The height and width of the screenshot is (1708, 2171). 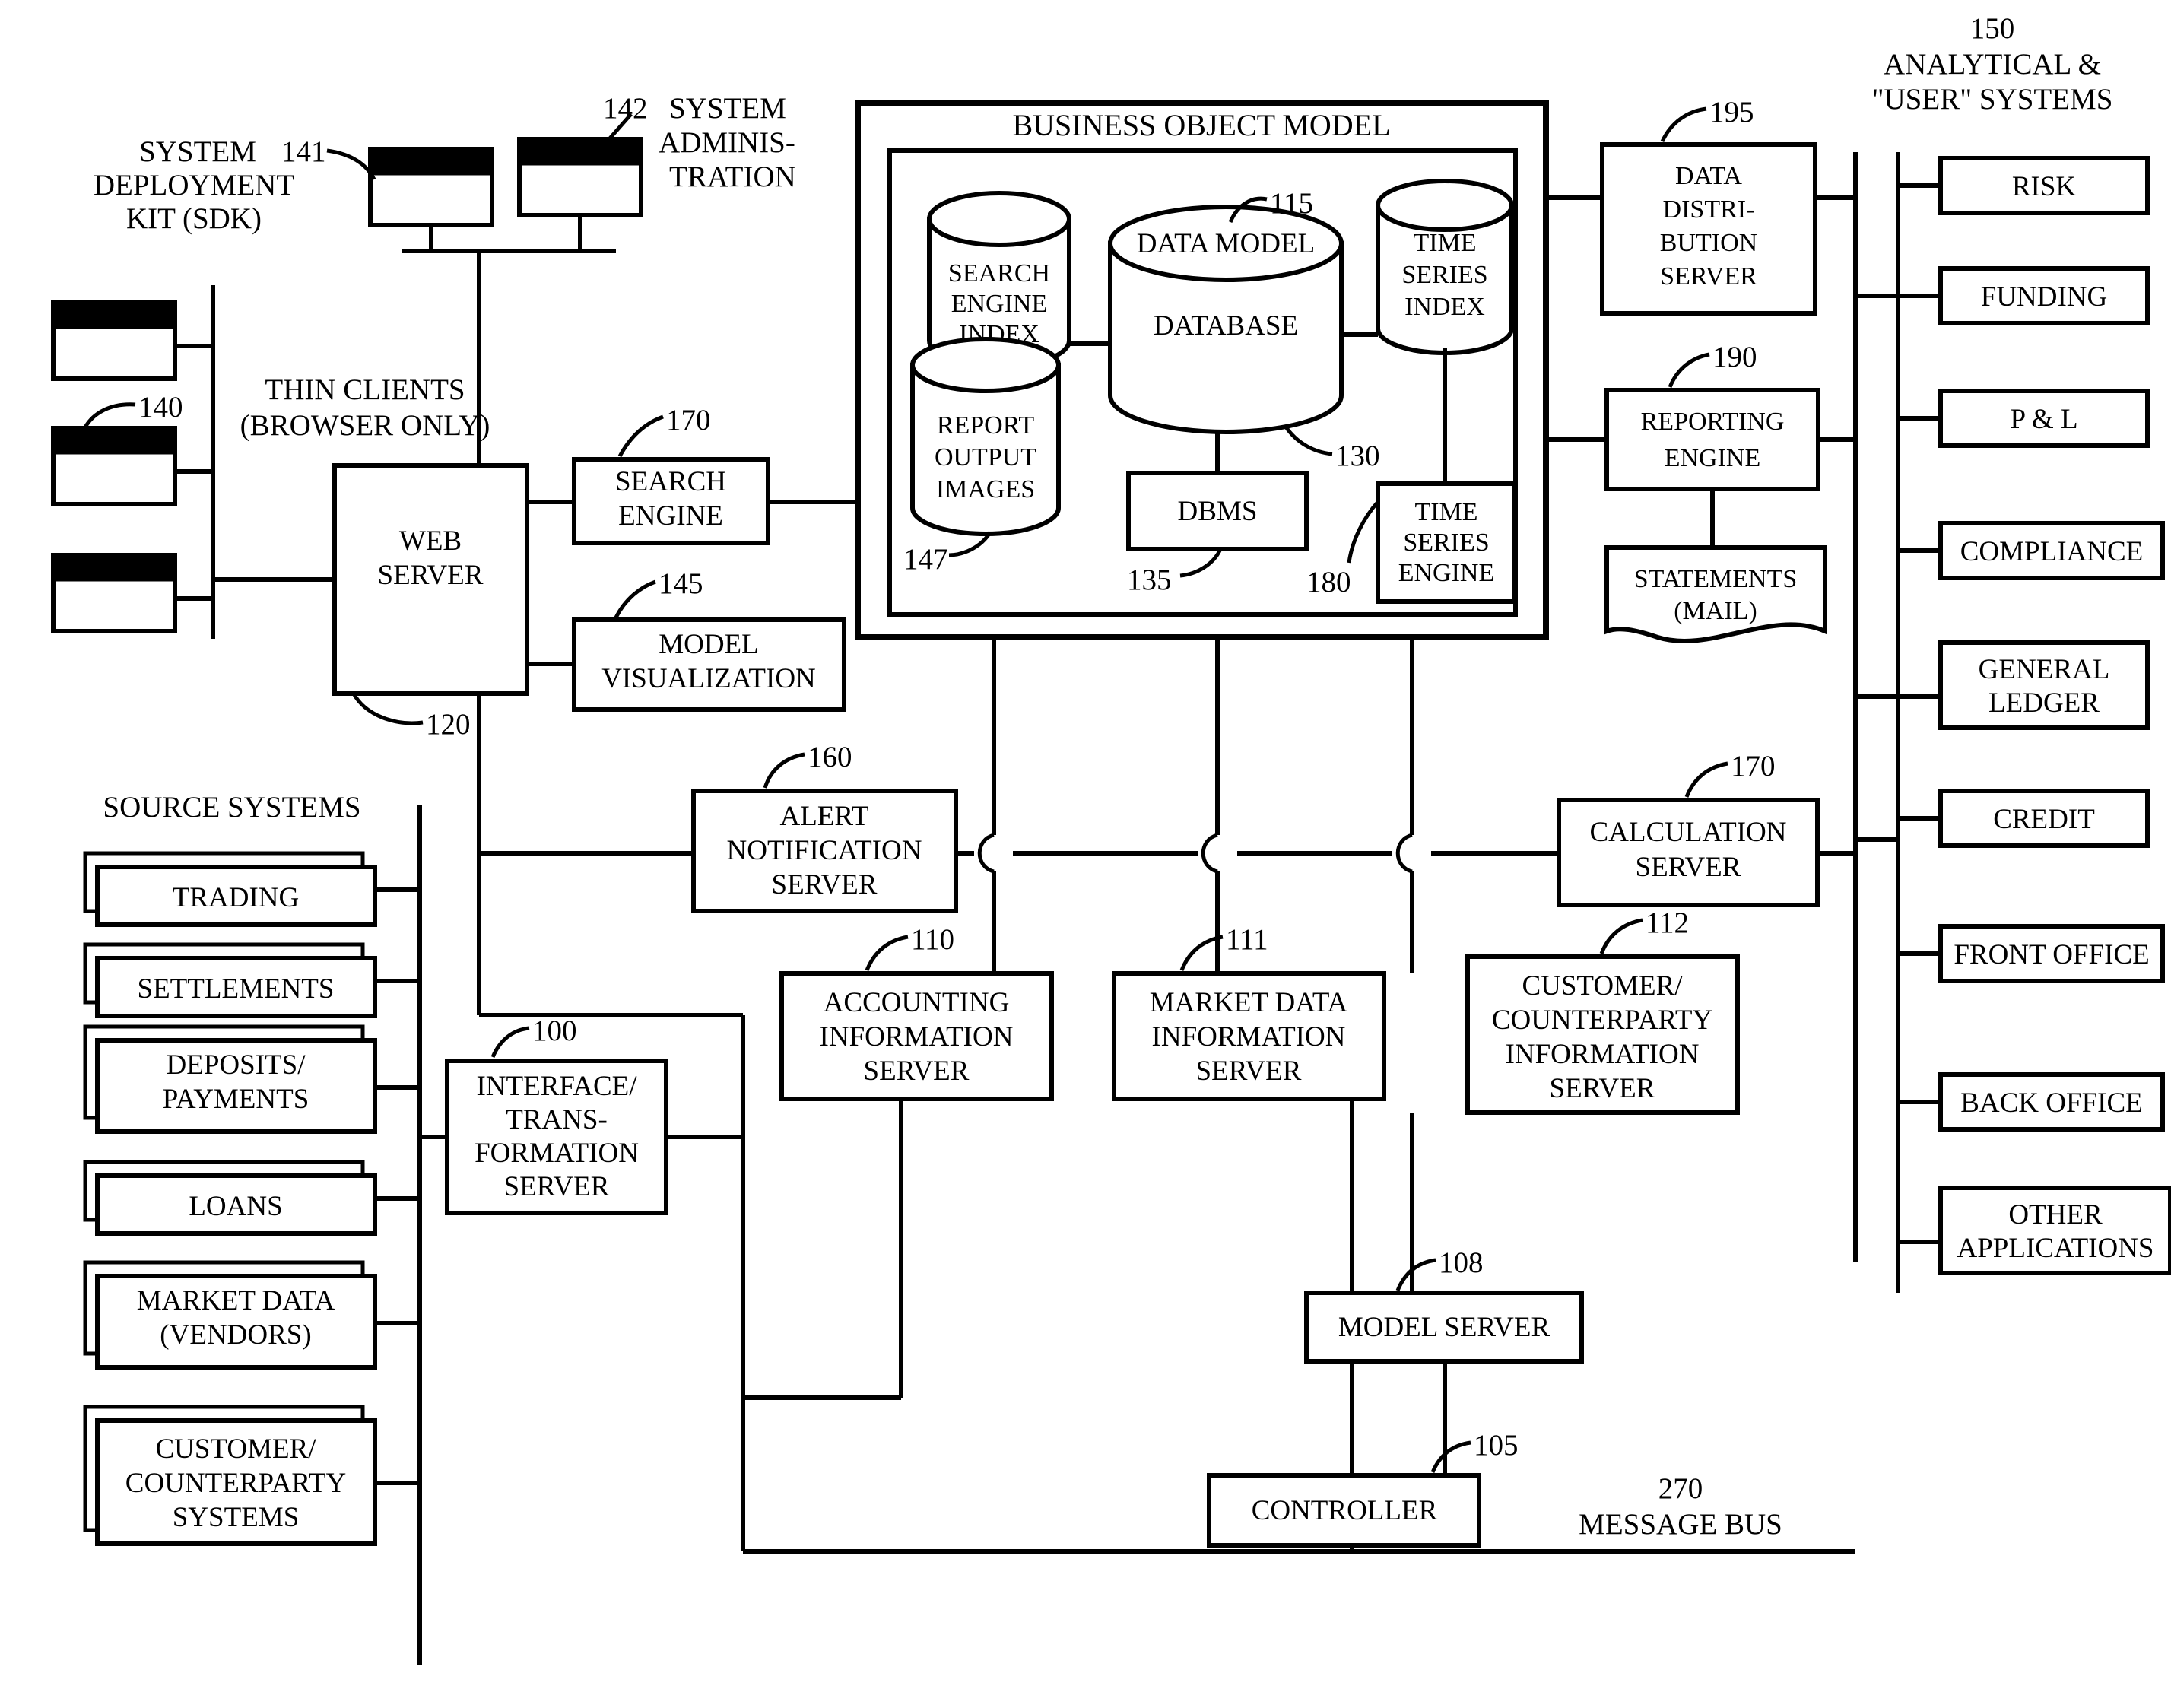 I want to click on message-bus-label: 270 MESSAGE BUS, so click(x=1680, y=1506).